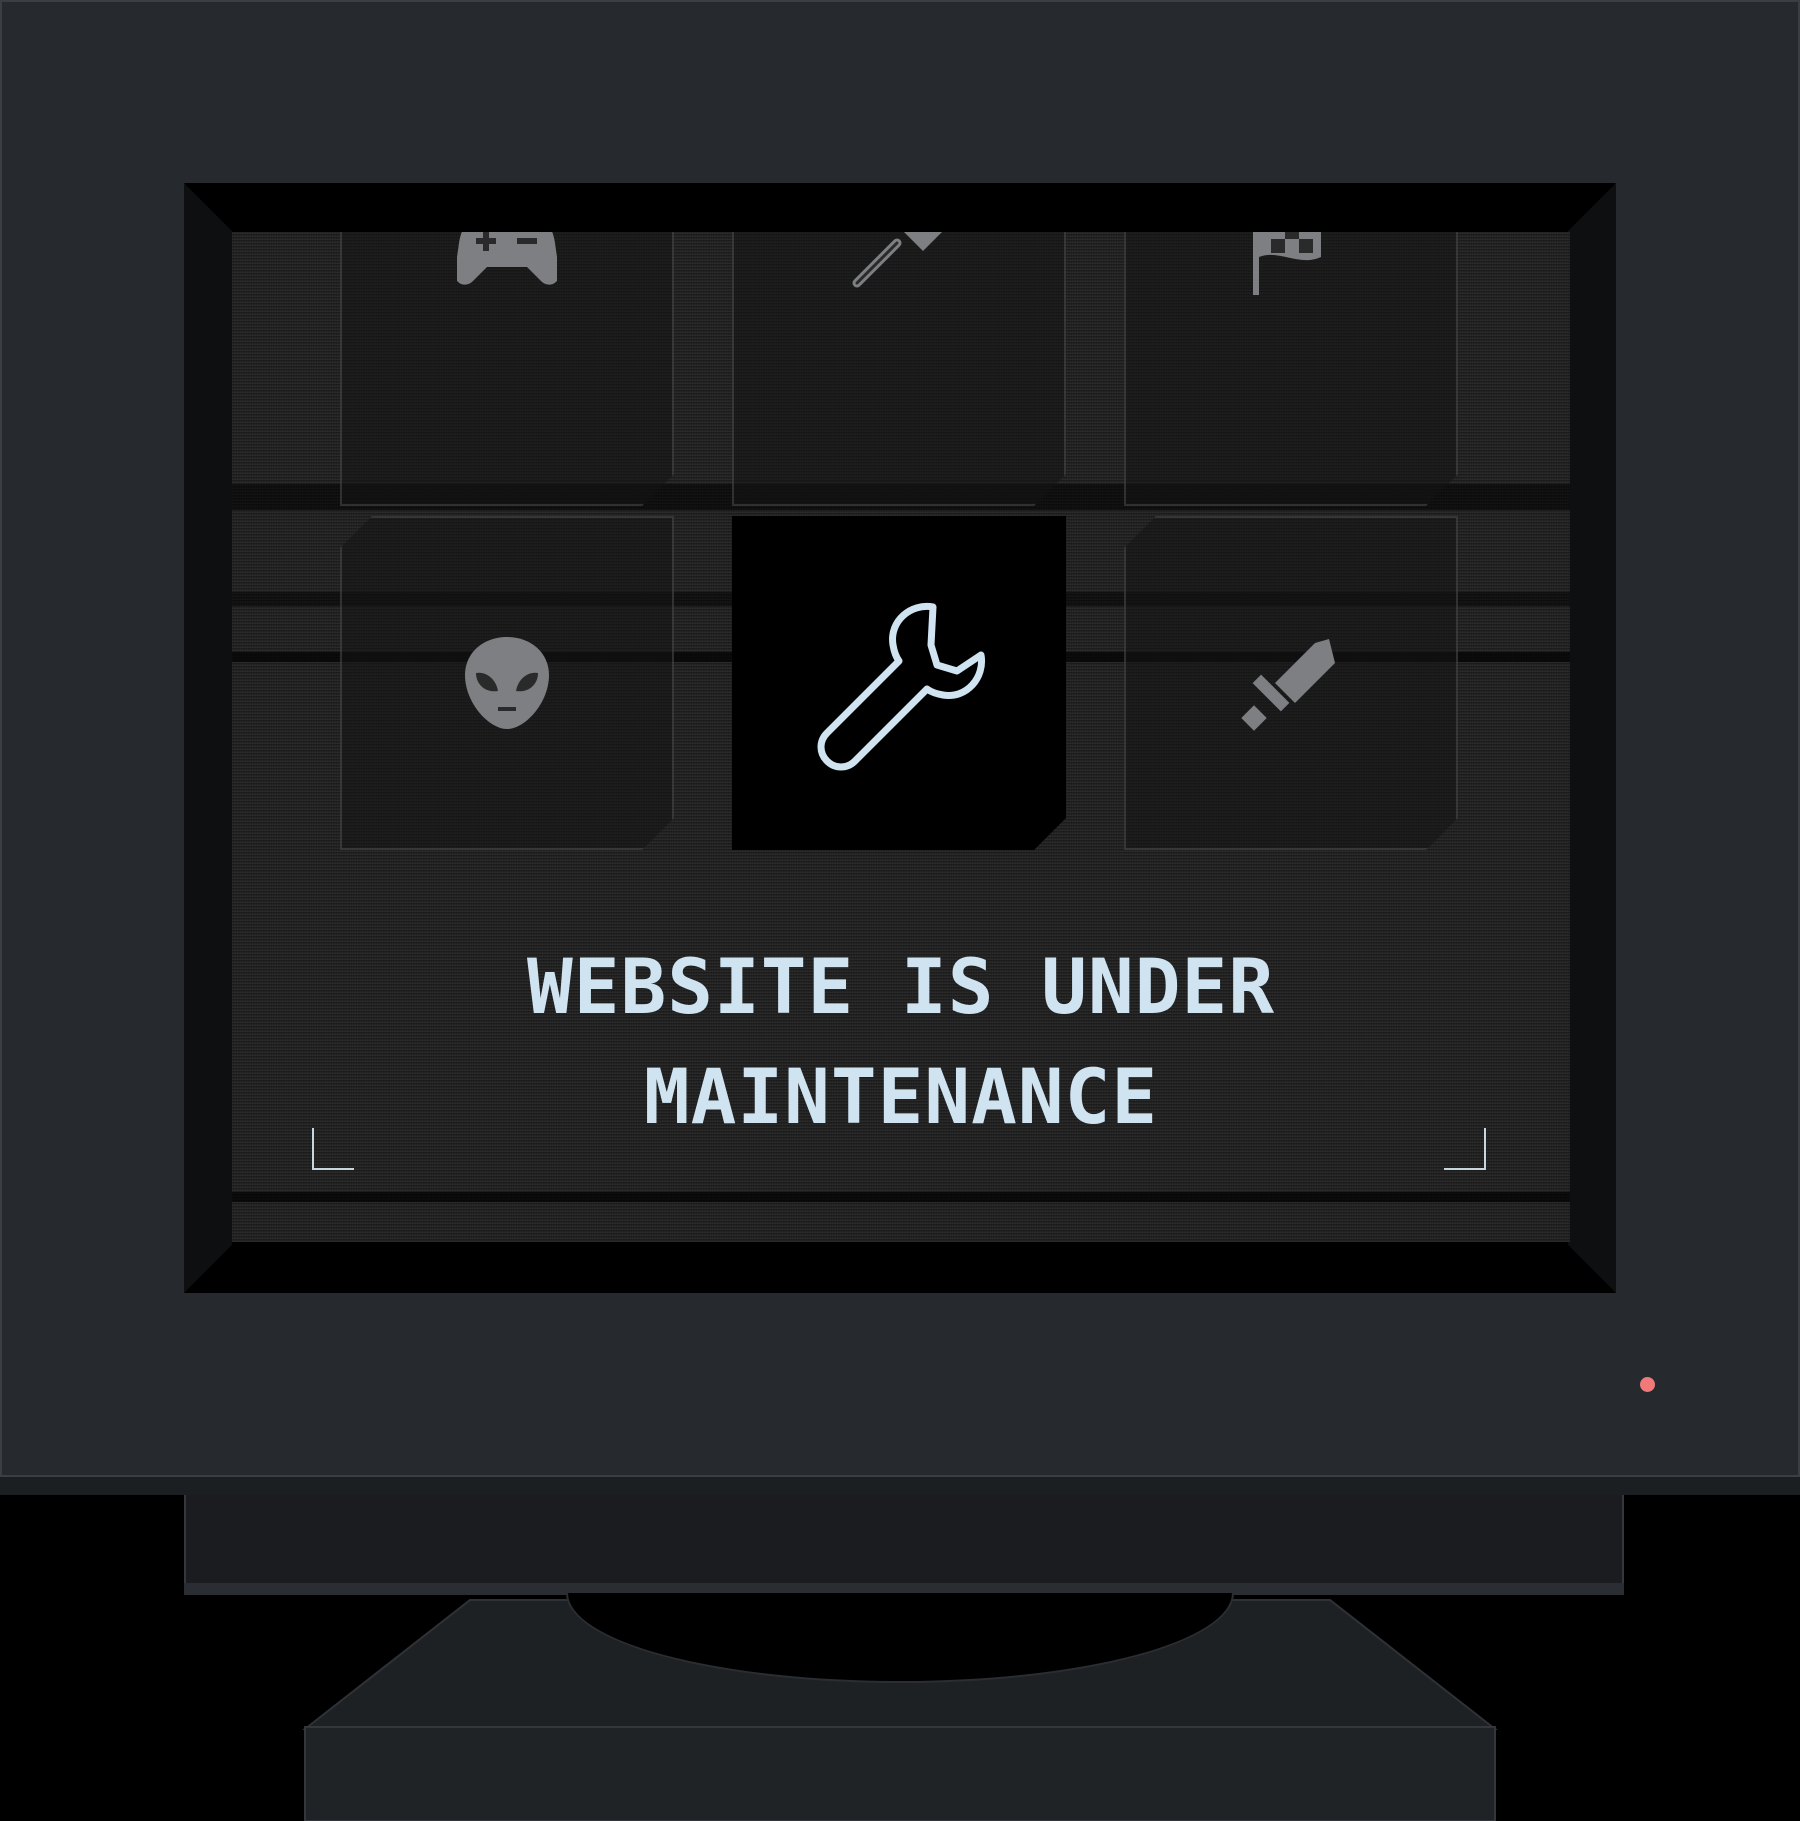 The height and width of the screenshot is (1821, 1800). Describe the element at coordinates (900, 1485) in the screenshot. I see `monitor-lip` at that location.